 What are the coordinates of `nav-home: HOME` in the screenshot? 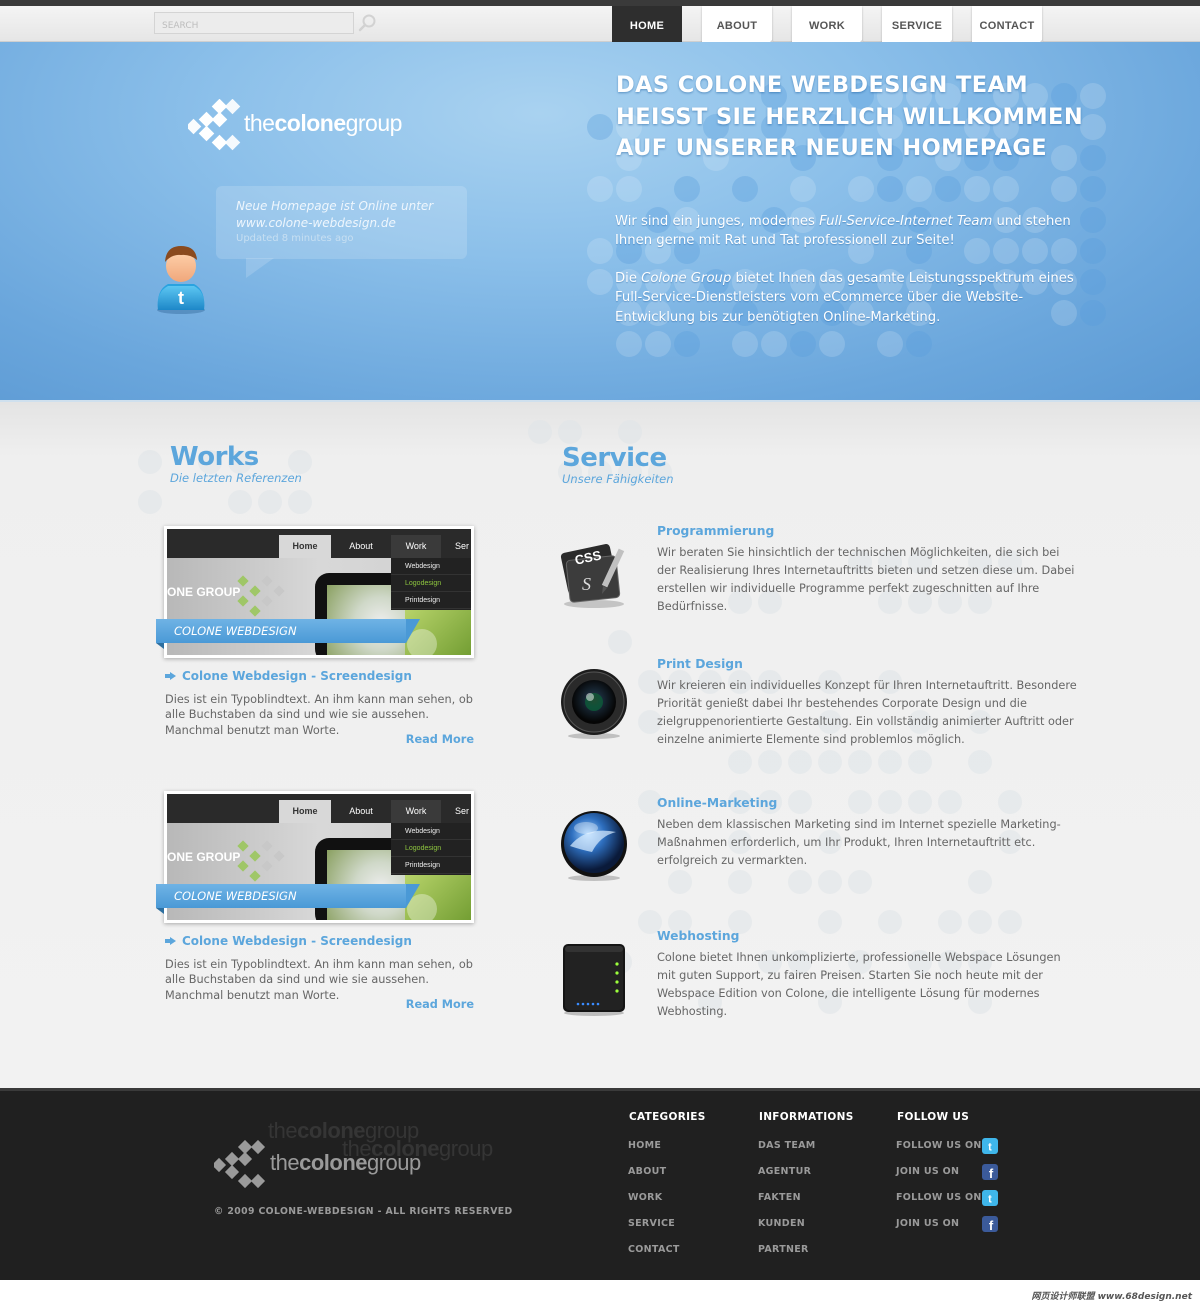 It's located at (647, 26).